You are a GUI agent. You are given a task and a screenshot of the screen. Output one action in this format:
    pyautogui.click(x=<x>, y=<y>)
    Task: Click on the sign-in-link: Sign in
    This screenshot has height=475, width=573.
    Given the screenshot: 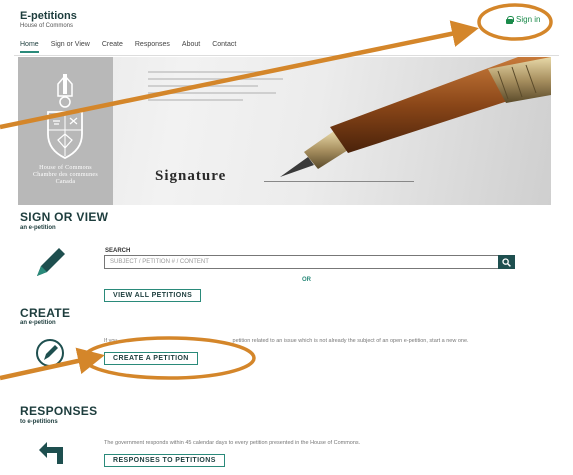 What is the action you would take?
    pyautogui.click(x=523, y=19)
    